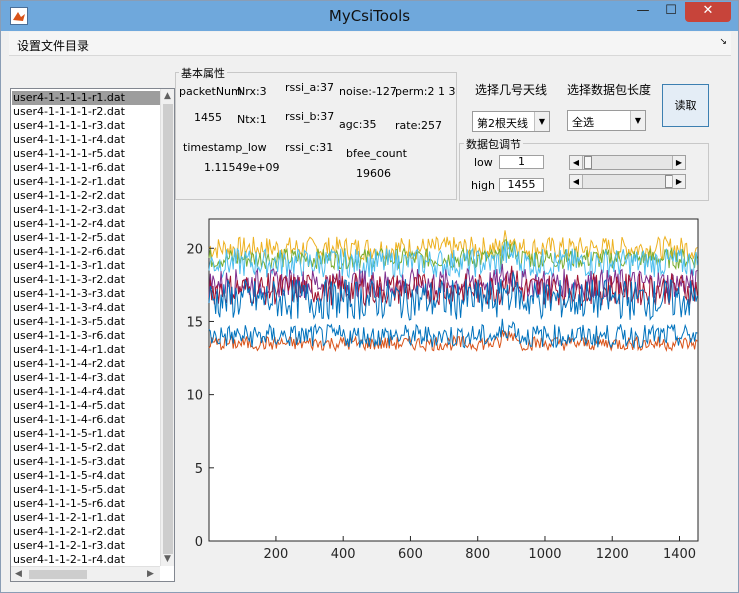 Image resolution: width=739 pixels, height=593 pixels. What do you see at coordinates (493, 144) in the screenshot?
I see `adjust-group-title: 数据包调节` at bounding box center [493, 144].